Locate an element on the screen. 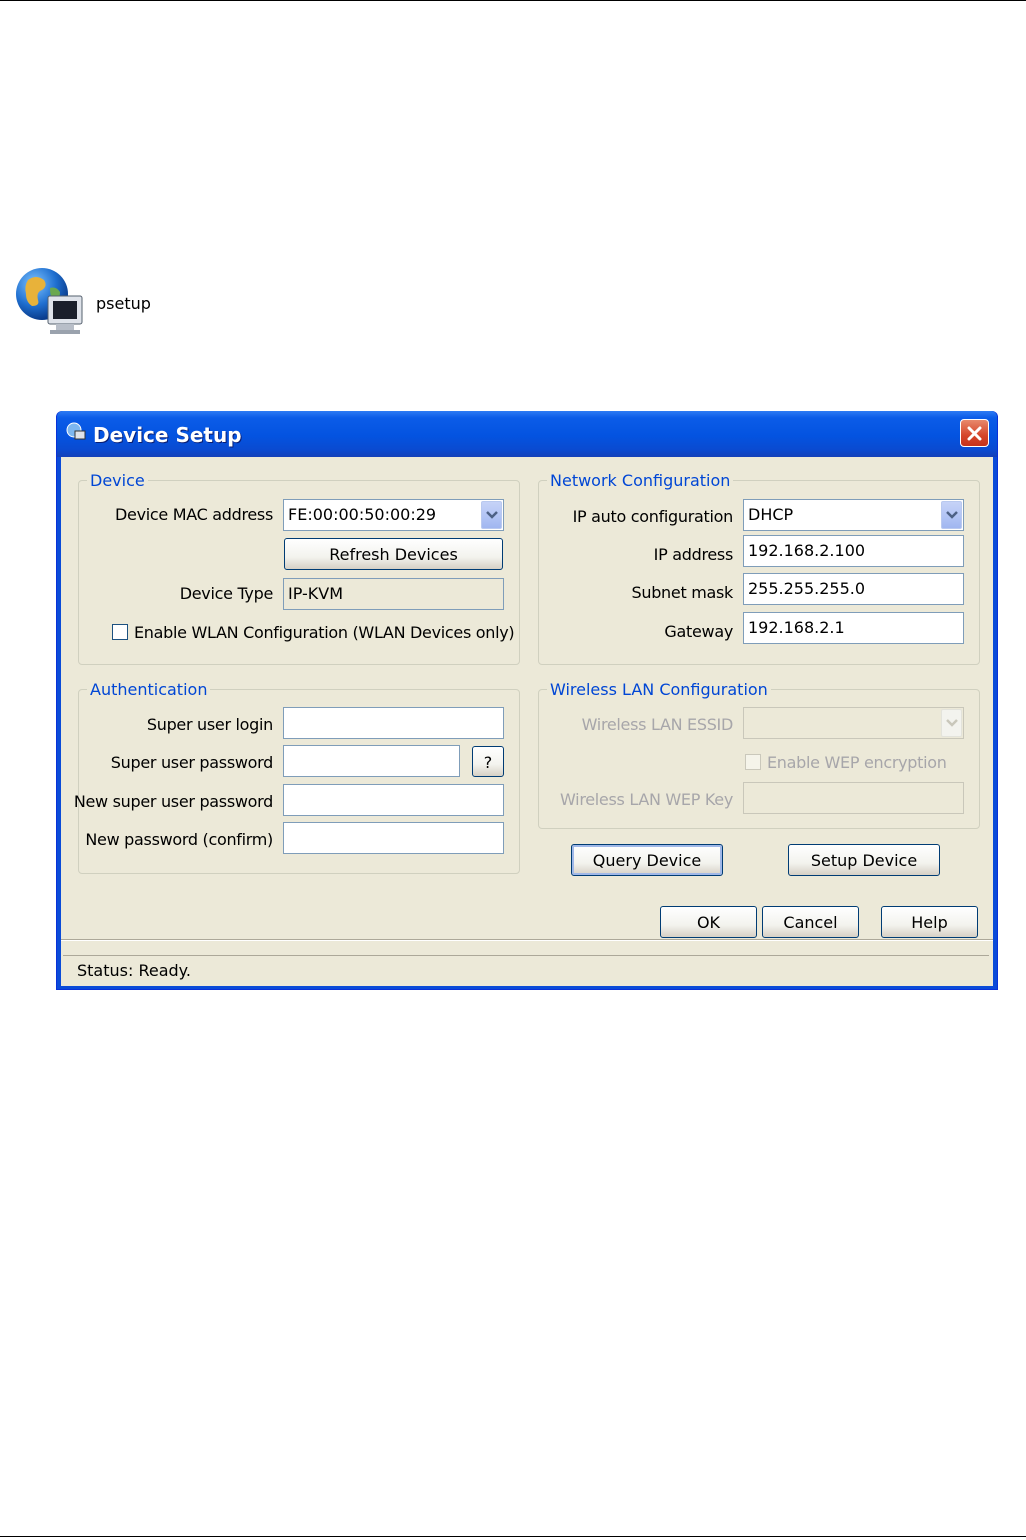 This screenshot has height=1540, width=1026. password-help-button: ? is located at coordinates (488, 761).